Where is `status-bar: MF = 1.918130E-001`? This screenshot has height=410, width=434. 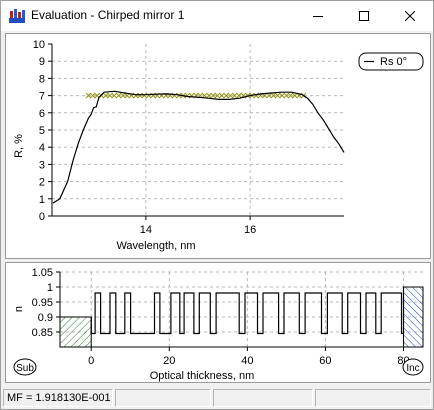 status-bar: MF = 1.918130E-001 is located at coordinates (217, 398).